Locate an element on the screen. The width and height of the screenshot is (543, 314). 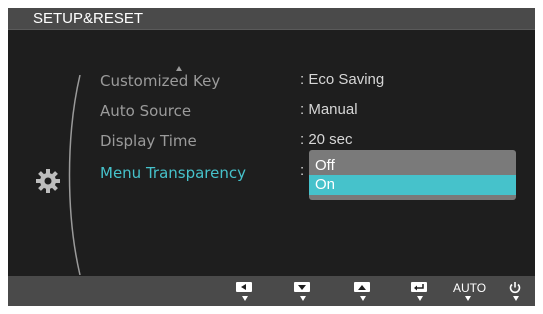
menu-title: SETUP&RESET is located at coordinates (88, 18).